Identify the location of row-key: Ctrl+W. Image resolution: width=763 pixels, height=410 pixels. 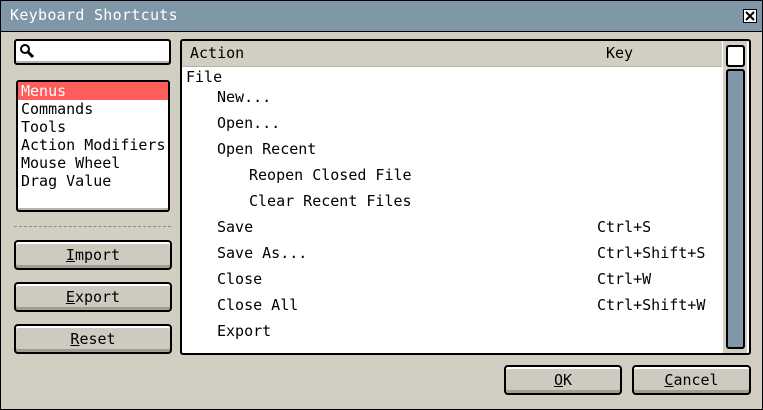
(624, 279).